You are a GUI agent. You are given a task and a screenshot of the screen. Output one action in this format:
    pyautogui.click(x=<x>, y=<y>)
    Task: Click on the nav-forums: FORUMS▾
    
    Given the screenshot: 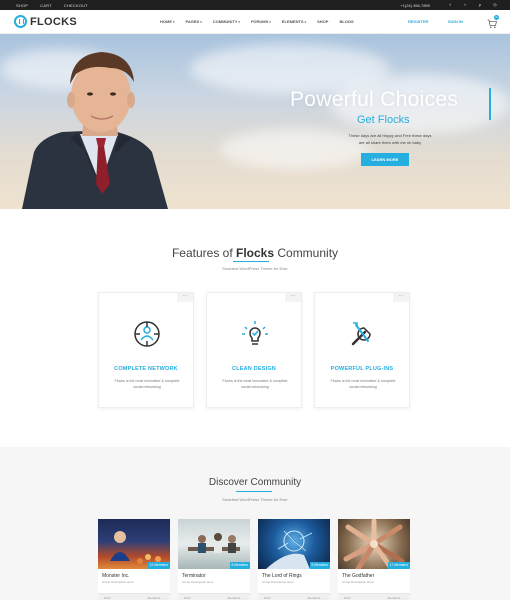 What is the action you would take?
    pyautogui.click(x=261, y=21)
    